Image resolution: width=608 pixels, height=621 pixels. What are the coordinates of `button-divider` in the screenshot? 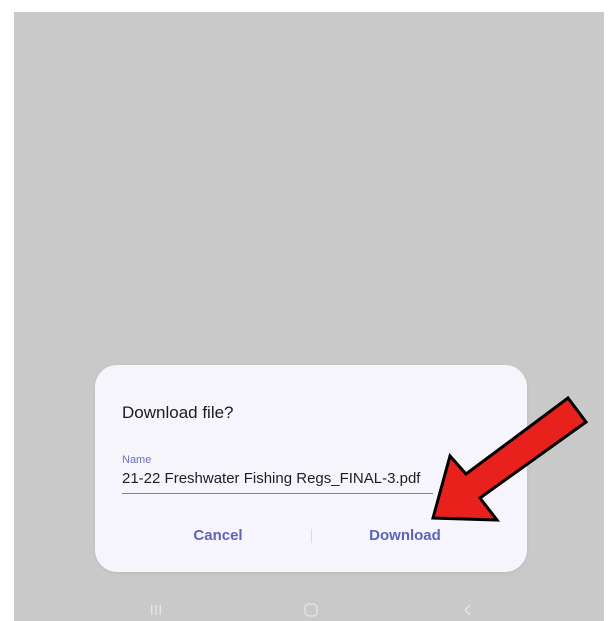 It's located at (311, 536).